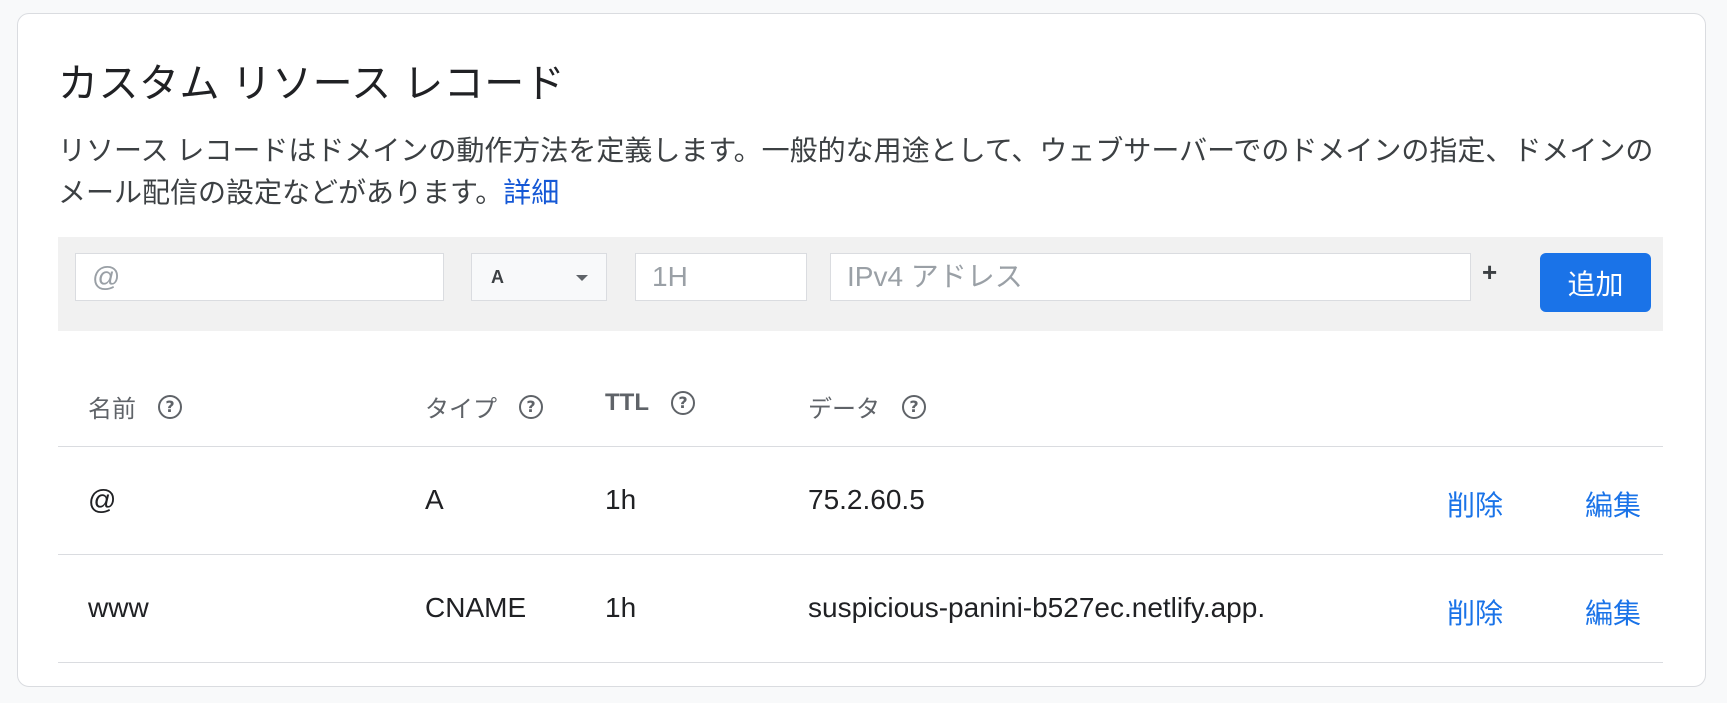 Image resolution: width=1727 pixels, height=703 pixels. I want to click on record-data: suspicious-panini-b527ec.netlify.app., so click(1037, 607).